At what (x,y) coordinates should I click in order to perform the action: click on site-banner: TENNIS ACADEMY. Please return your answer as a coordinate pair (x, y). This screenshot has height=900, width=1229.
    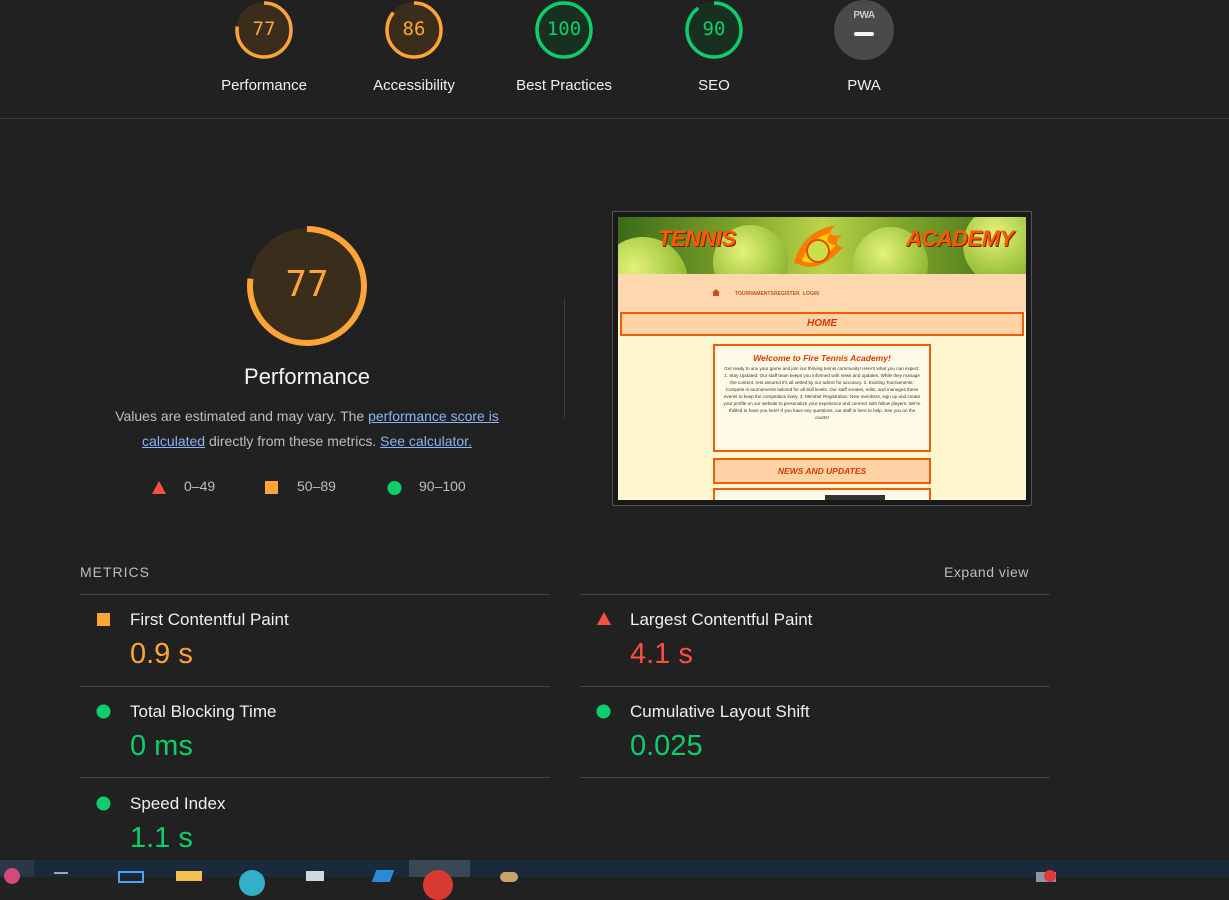
    Looking at the image, I should click on (822, 245).